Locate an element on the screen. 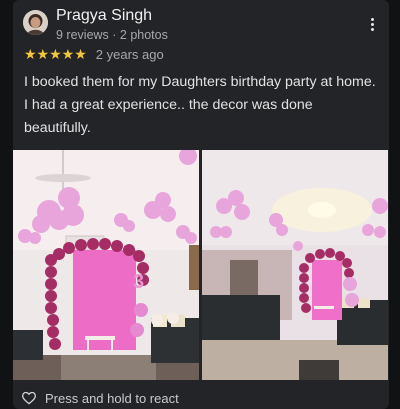 The height and width of the screenshot is (409, 400). rating-row: ★★★★★ 2 years ago is located at coordinates (94, 54).